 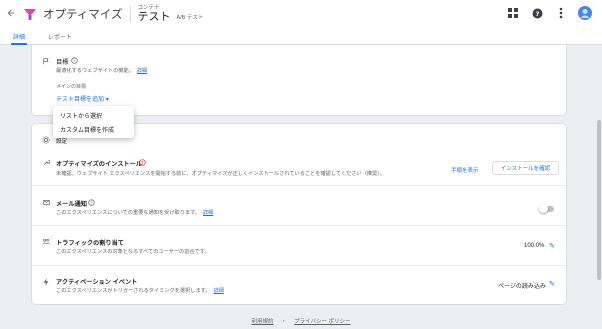 What do you see at coordinates (190, 18) in the screenshot?
I see `experiment-type-badge: A/B テスト` at bounding box center [190, 18].